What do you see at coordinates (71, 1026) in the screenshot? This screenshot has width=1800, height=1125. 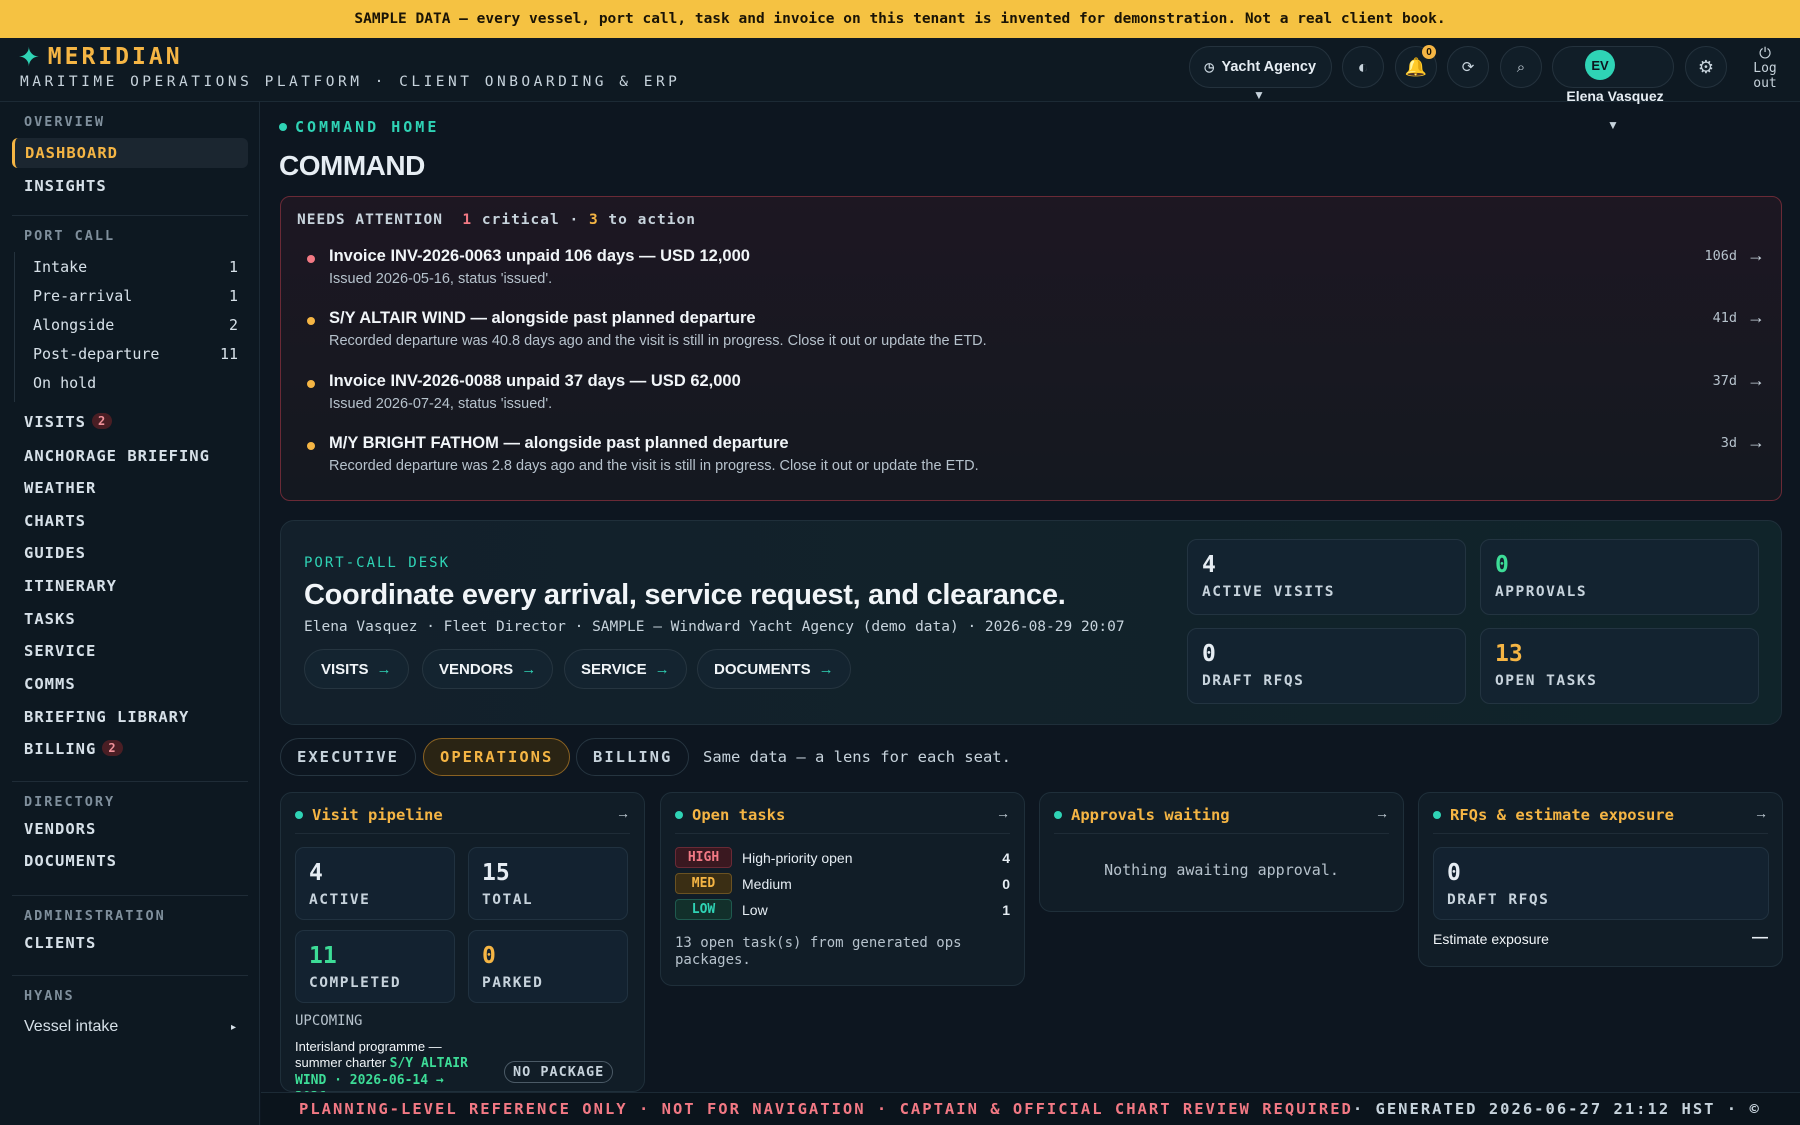 I see `sidebar-item-label: Vessel intake` at bounding box center [71, 1026].